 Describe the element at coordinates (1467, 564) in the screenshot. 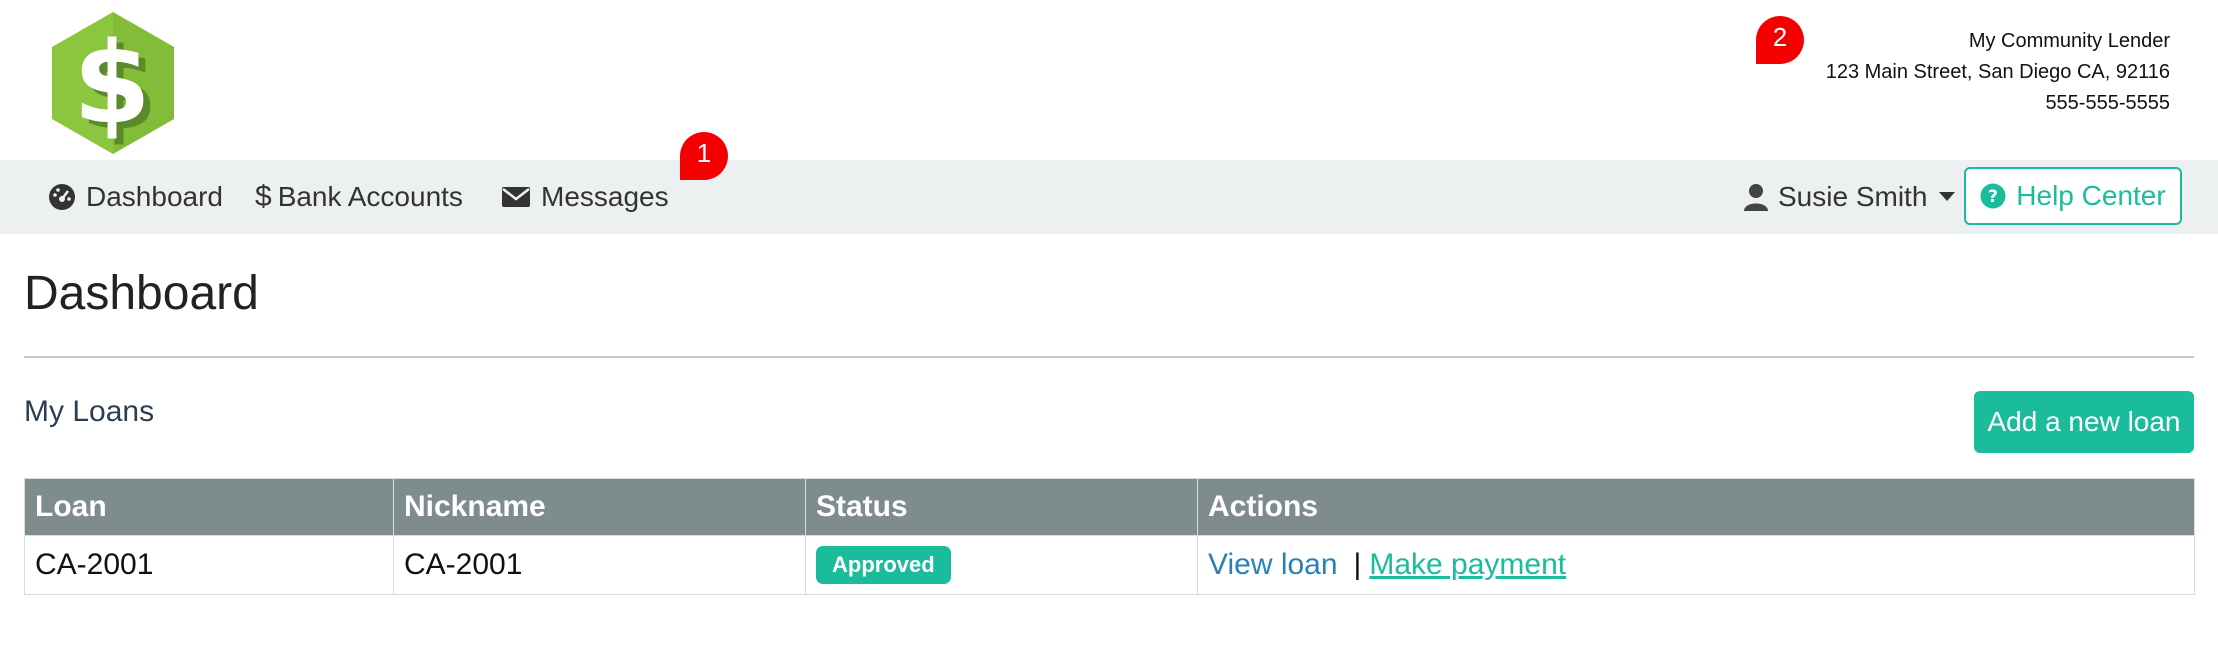

I see `make-payment-link: Make payment` at that location.